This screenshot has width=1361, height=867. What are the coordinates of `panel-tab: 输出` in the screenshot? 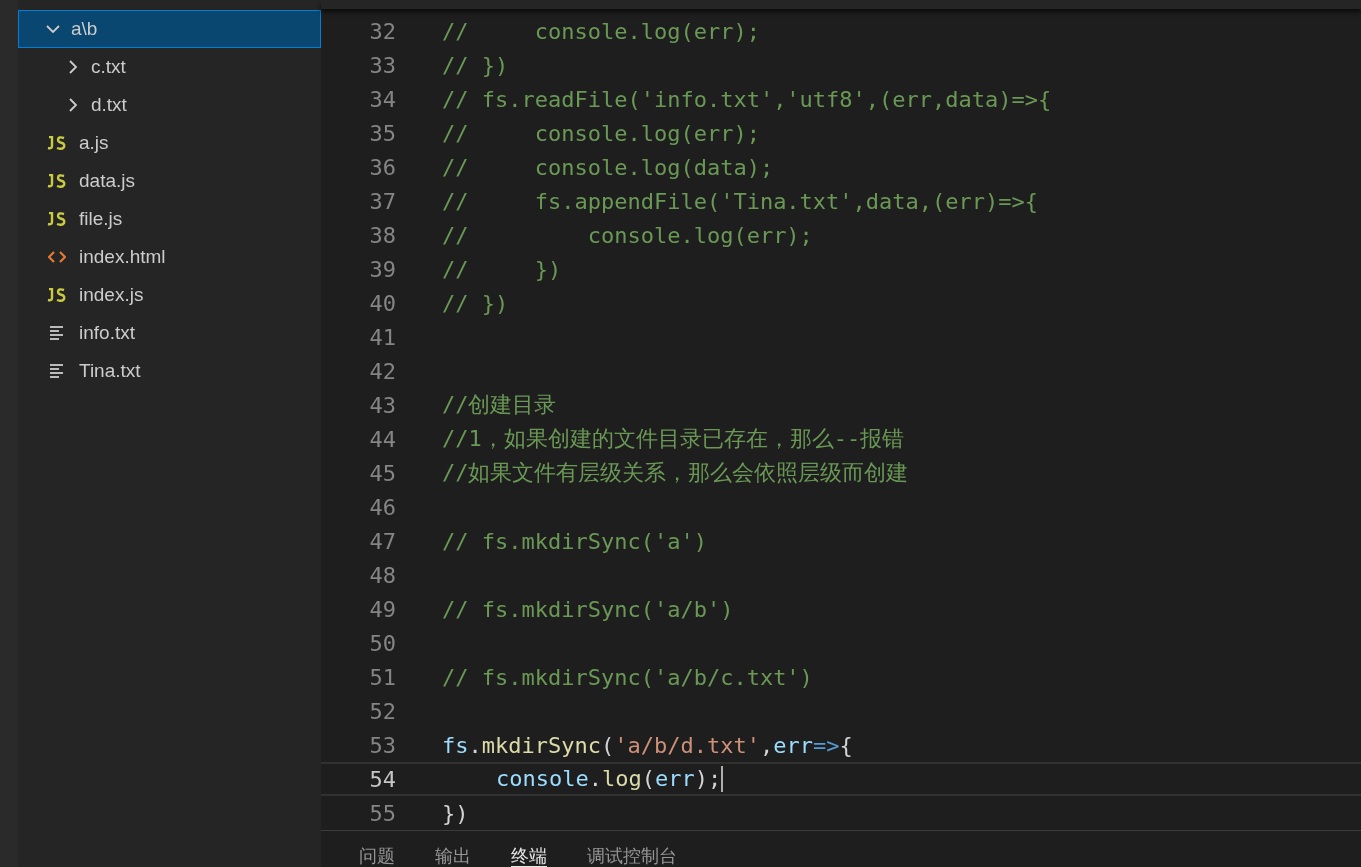 It's located at (453, 856).